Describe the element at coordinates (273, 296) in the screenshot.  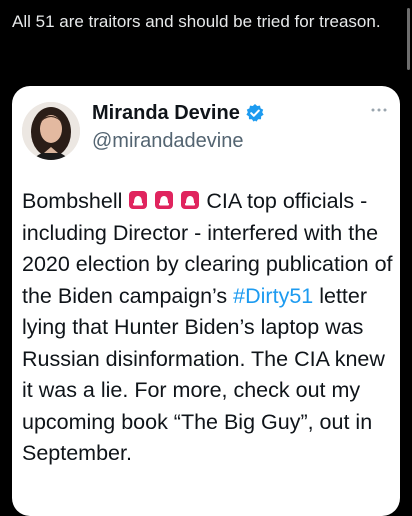
I see `hashtag-link: #Dirty51` at that location.